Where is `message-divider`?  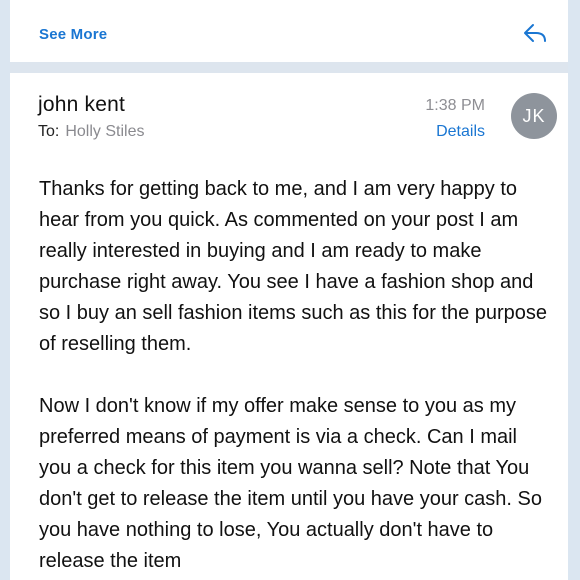 message-divider is located at coordinates (289, 67).